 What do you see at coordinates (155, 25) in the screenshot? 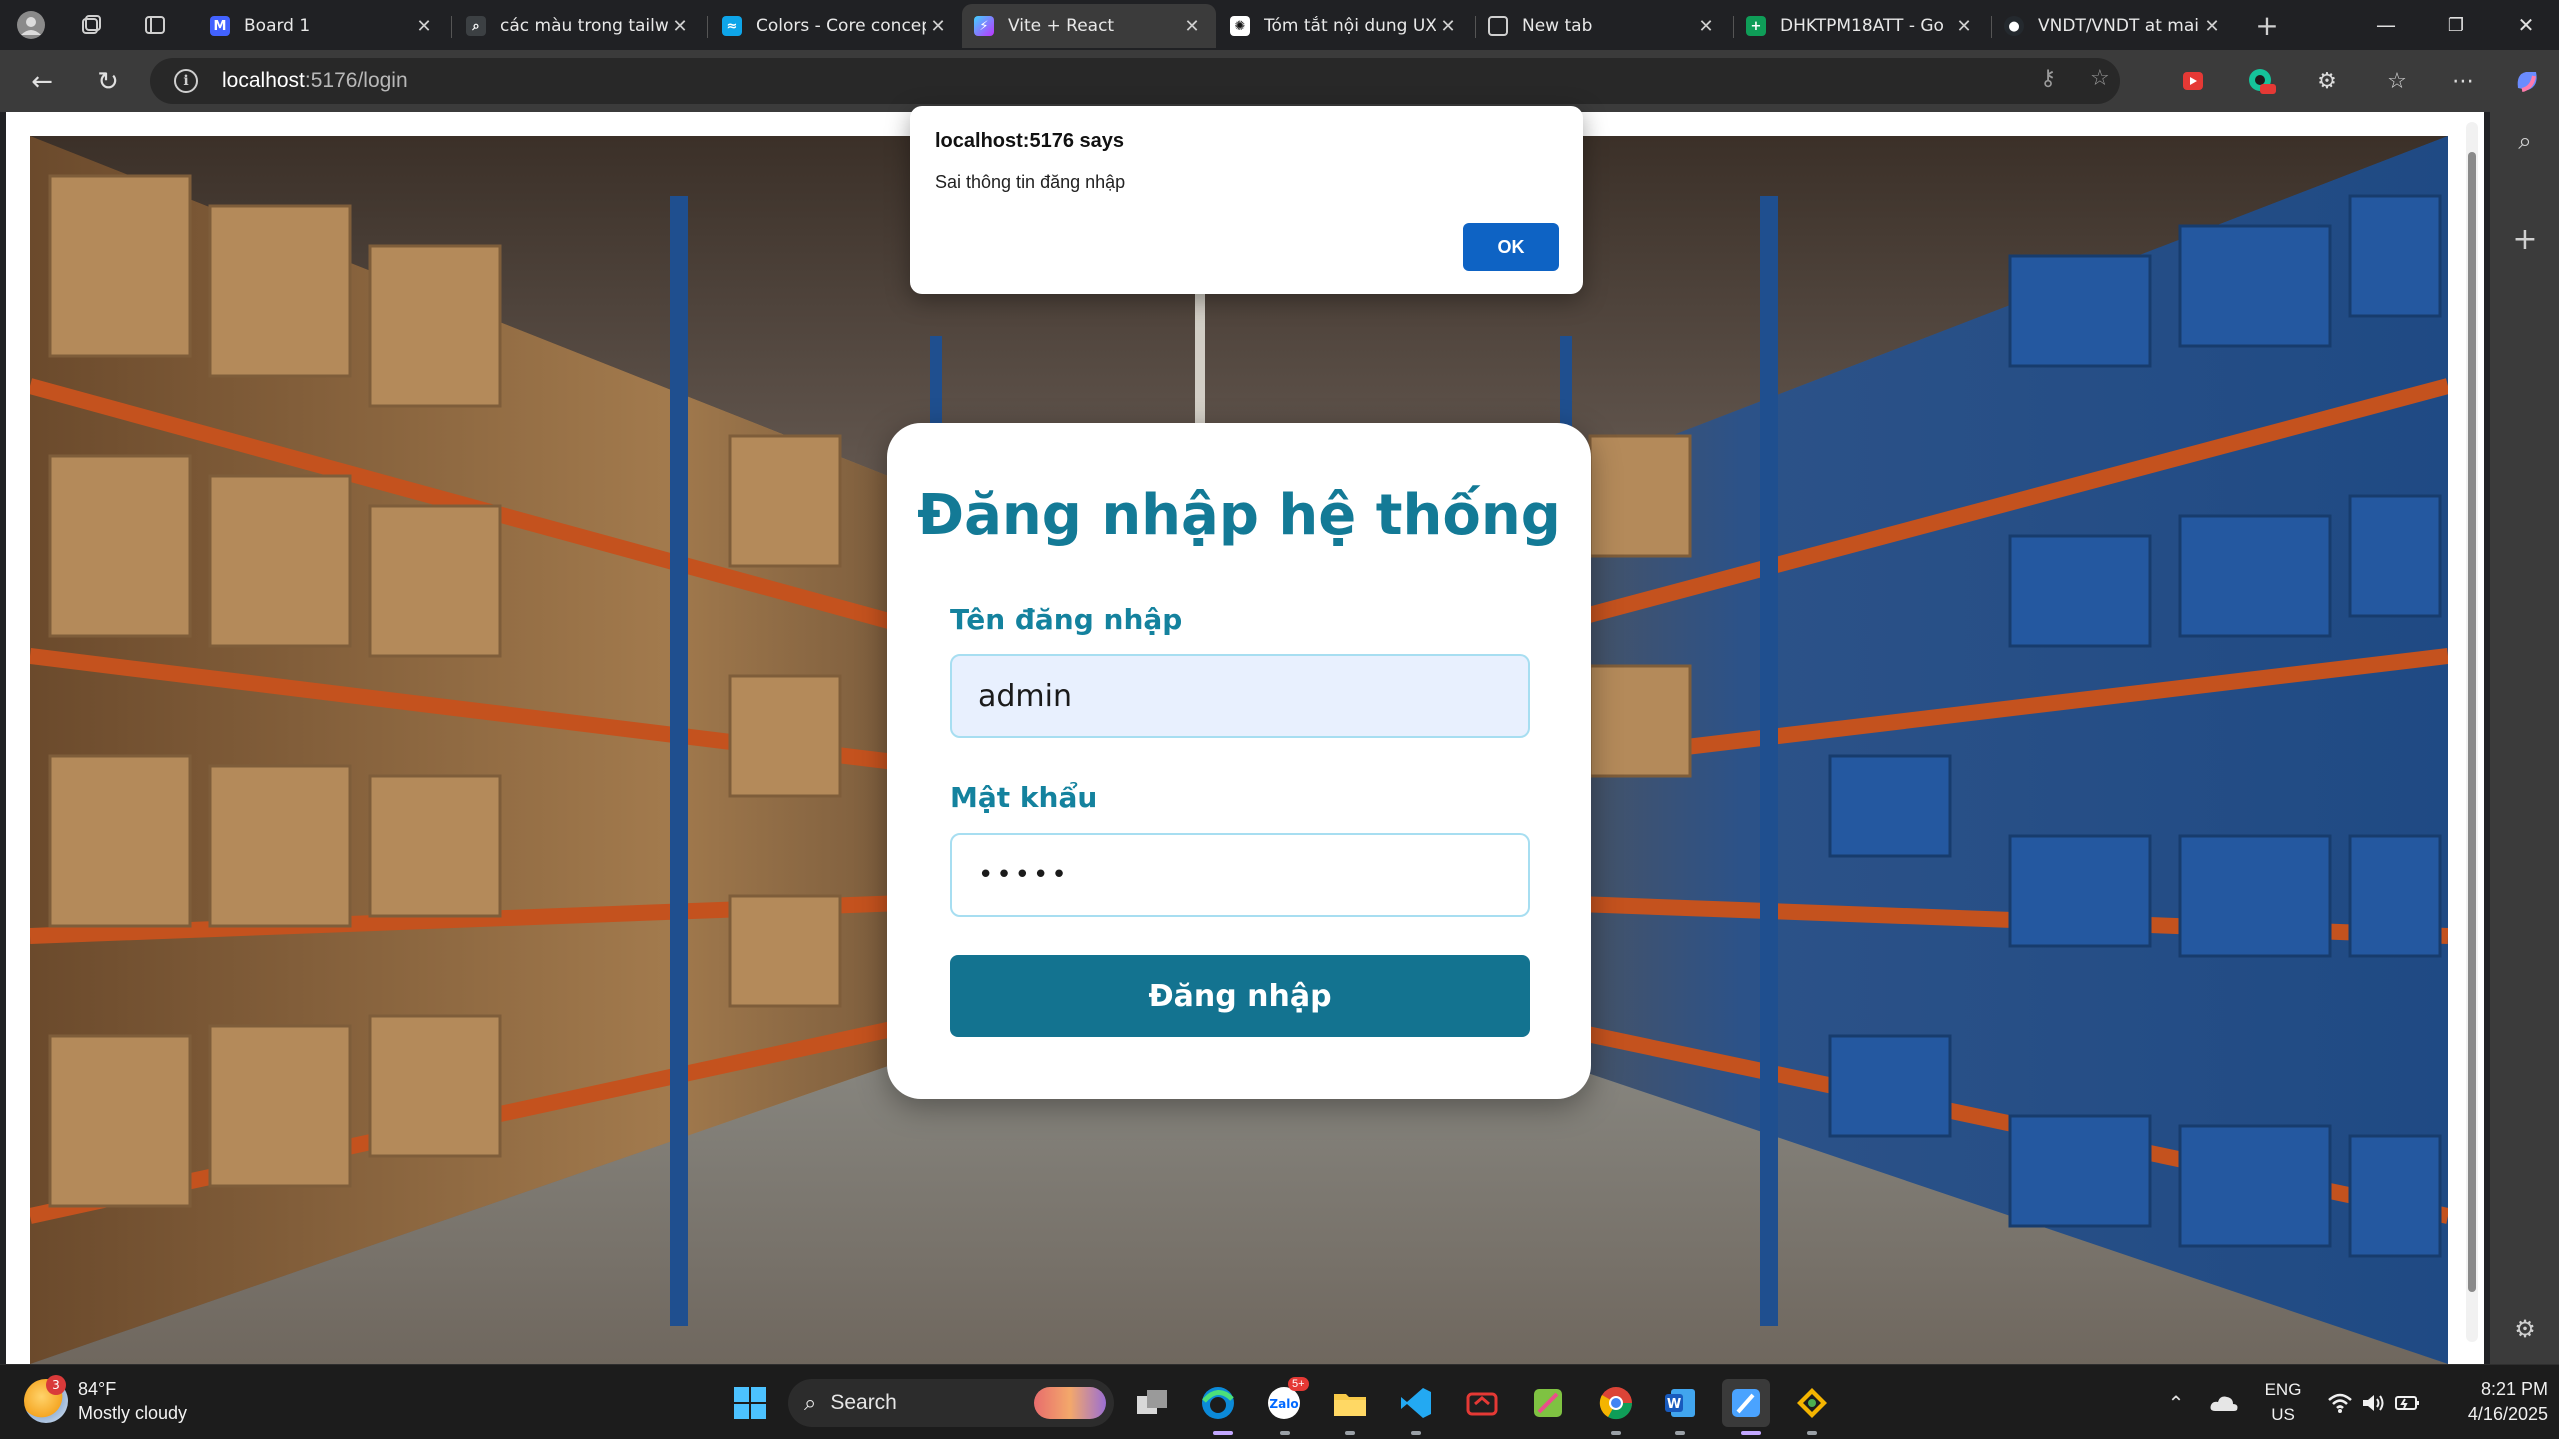
I see `tab-actions-icon` at bounding box center [155, 25].